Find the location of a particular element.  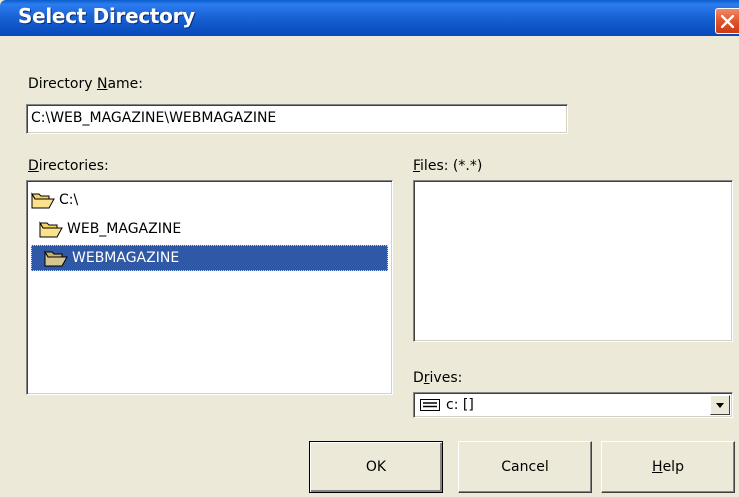

chevron-down-icon is located at coordinates (720, 405).